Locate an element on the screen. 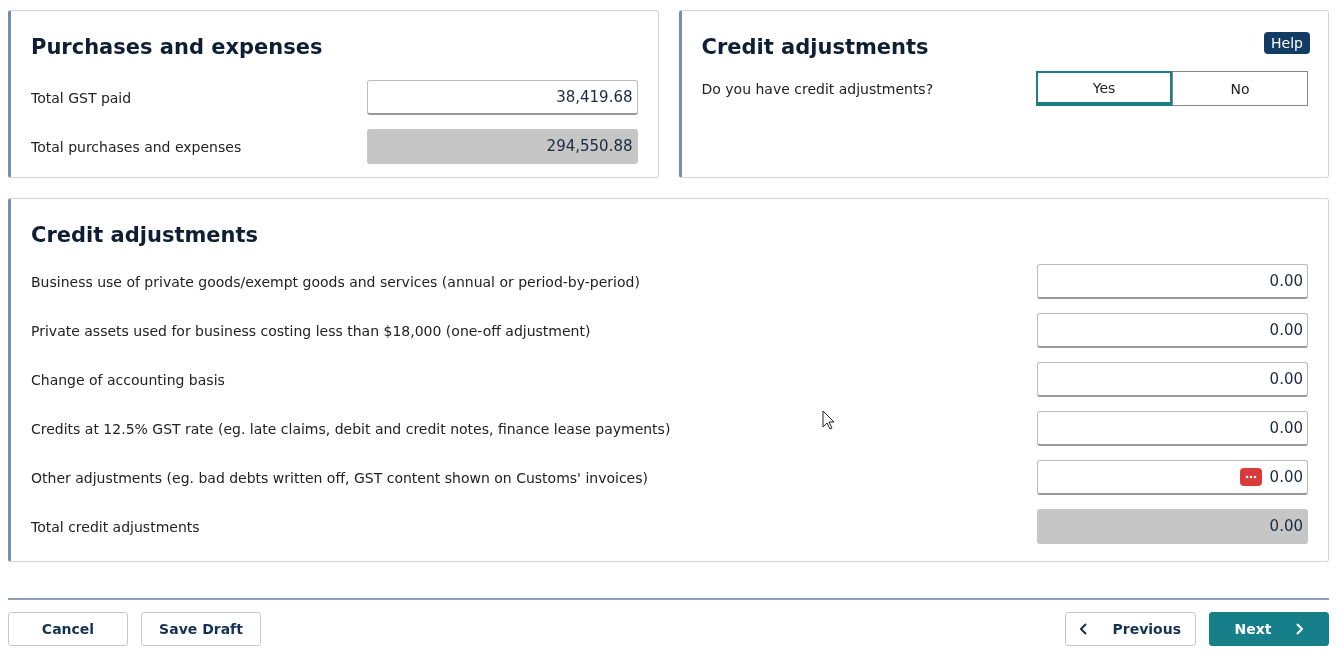 This screenshot has width=1339, height=655. section-title: Purchases and expenses is located at coordinates (177, 47).